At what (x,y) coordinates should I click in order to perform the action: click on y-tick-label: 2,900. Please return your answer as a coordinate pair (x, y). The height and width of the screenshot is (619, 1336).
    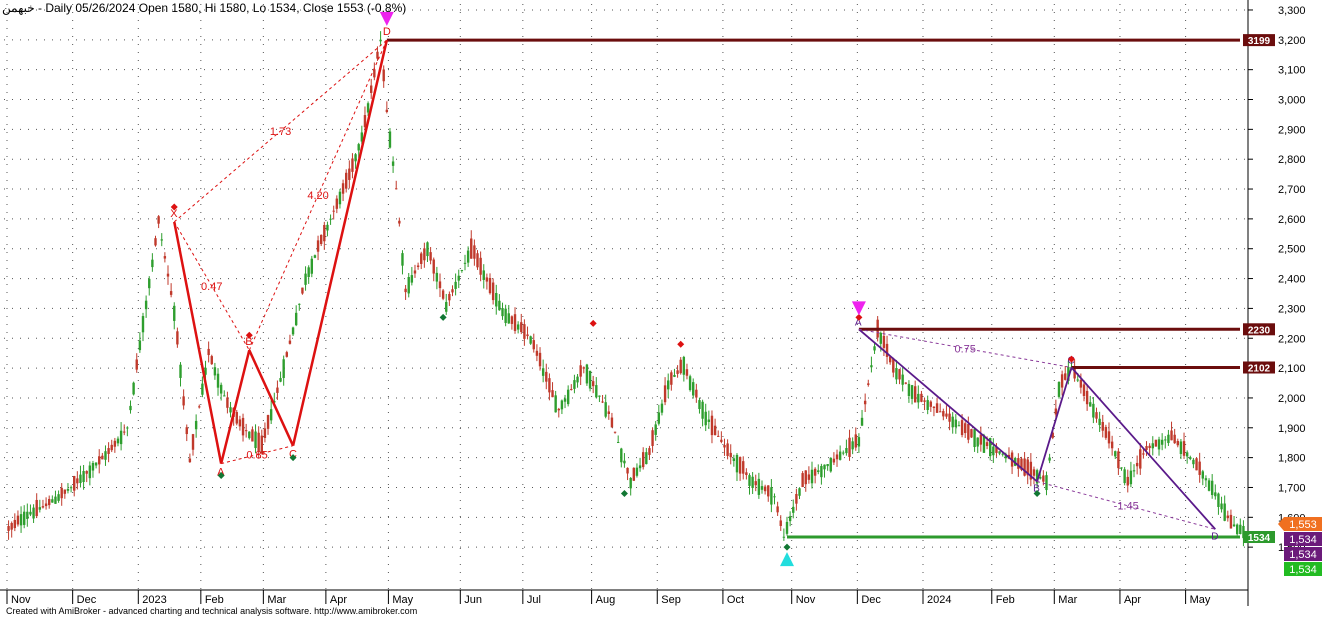
    Looking at the image, I should click on (1292, 130).